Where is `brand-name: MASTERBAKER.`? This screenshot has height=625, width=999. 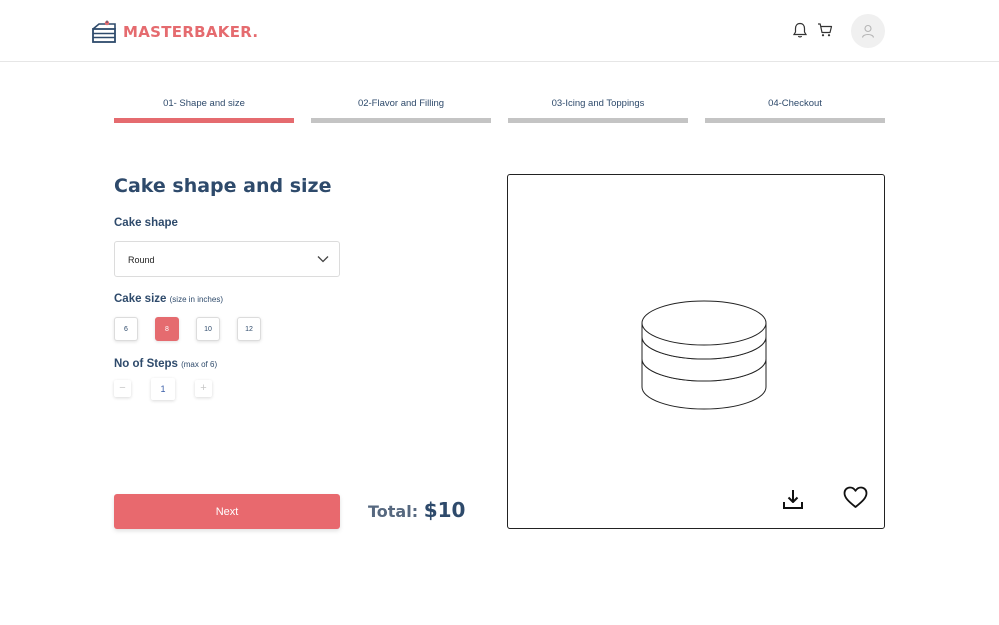
brand-name: MASTERBAKER. is located at coordinates (191, 32).